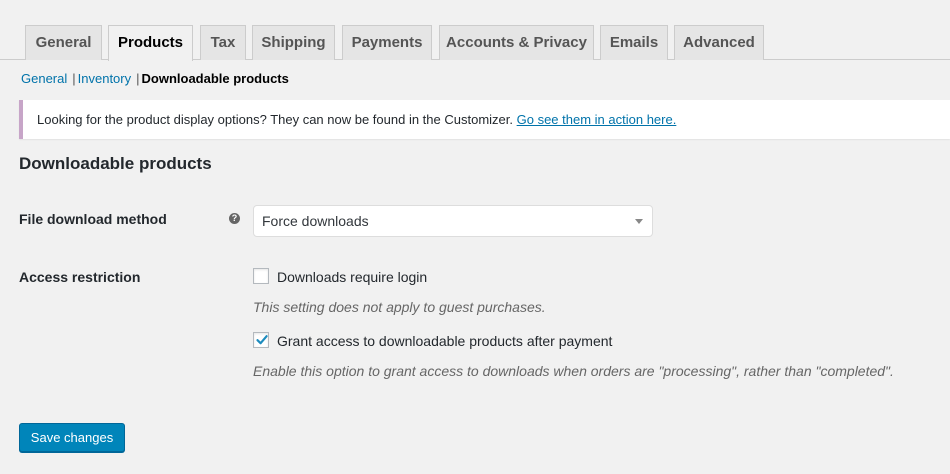  What do you see at coordinates (719, 42) in the screenshot?
I see `tab-advanced: Advanced` at bounding box center [719, 42].